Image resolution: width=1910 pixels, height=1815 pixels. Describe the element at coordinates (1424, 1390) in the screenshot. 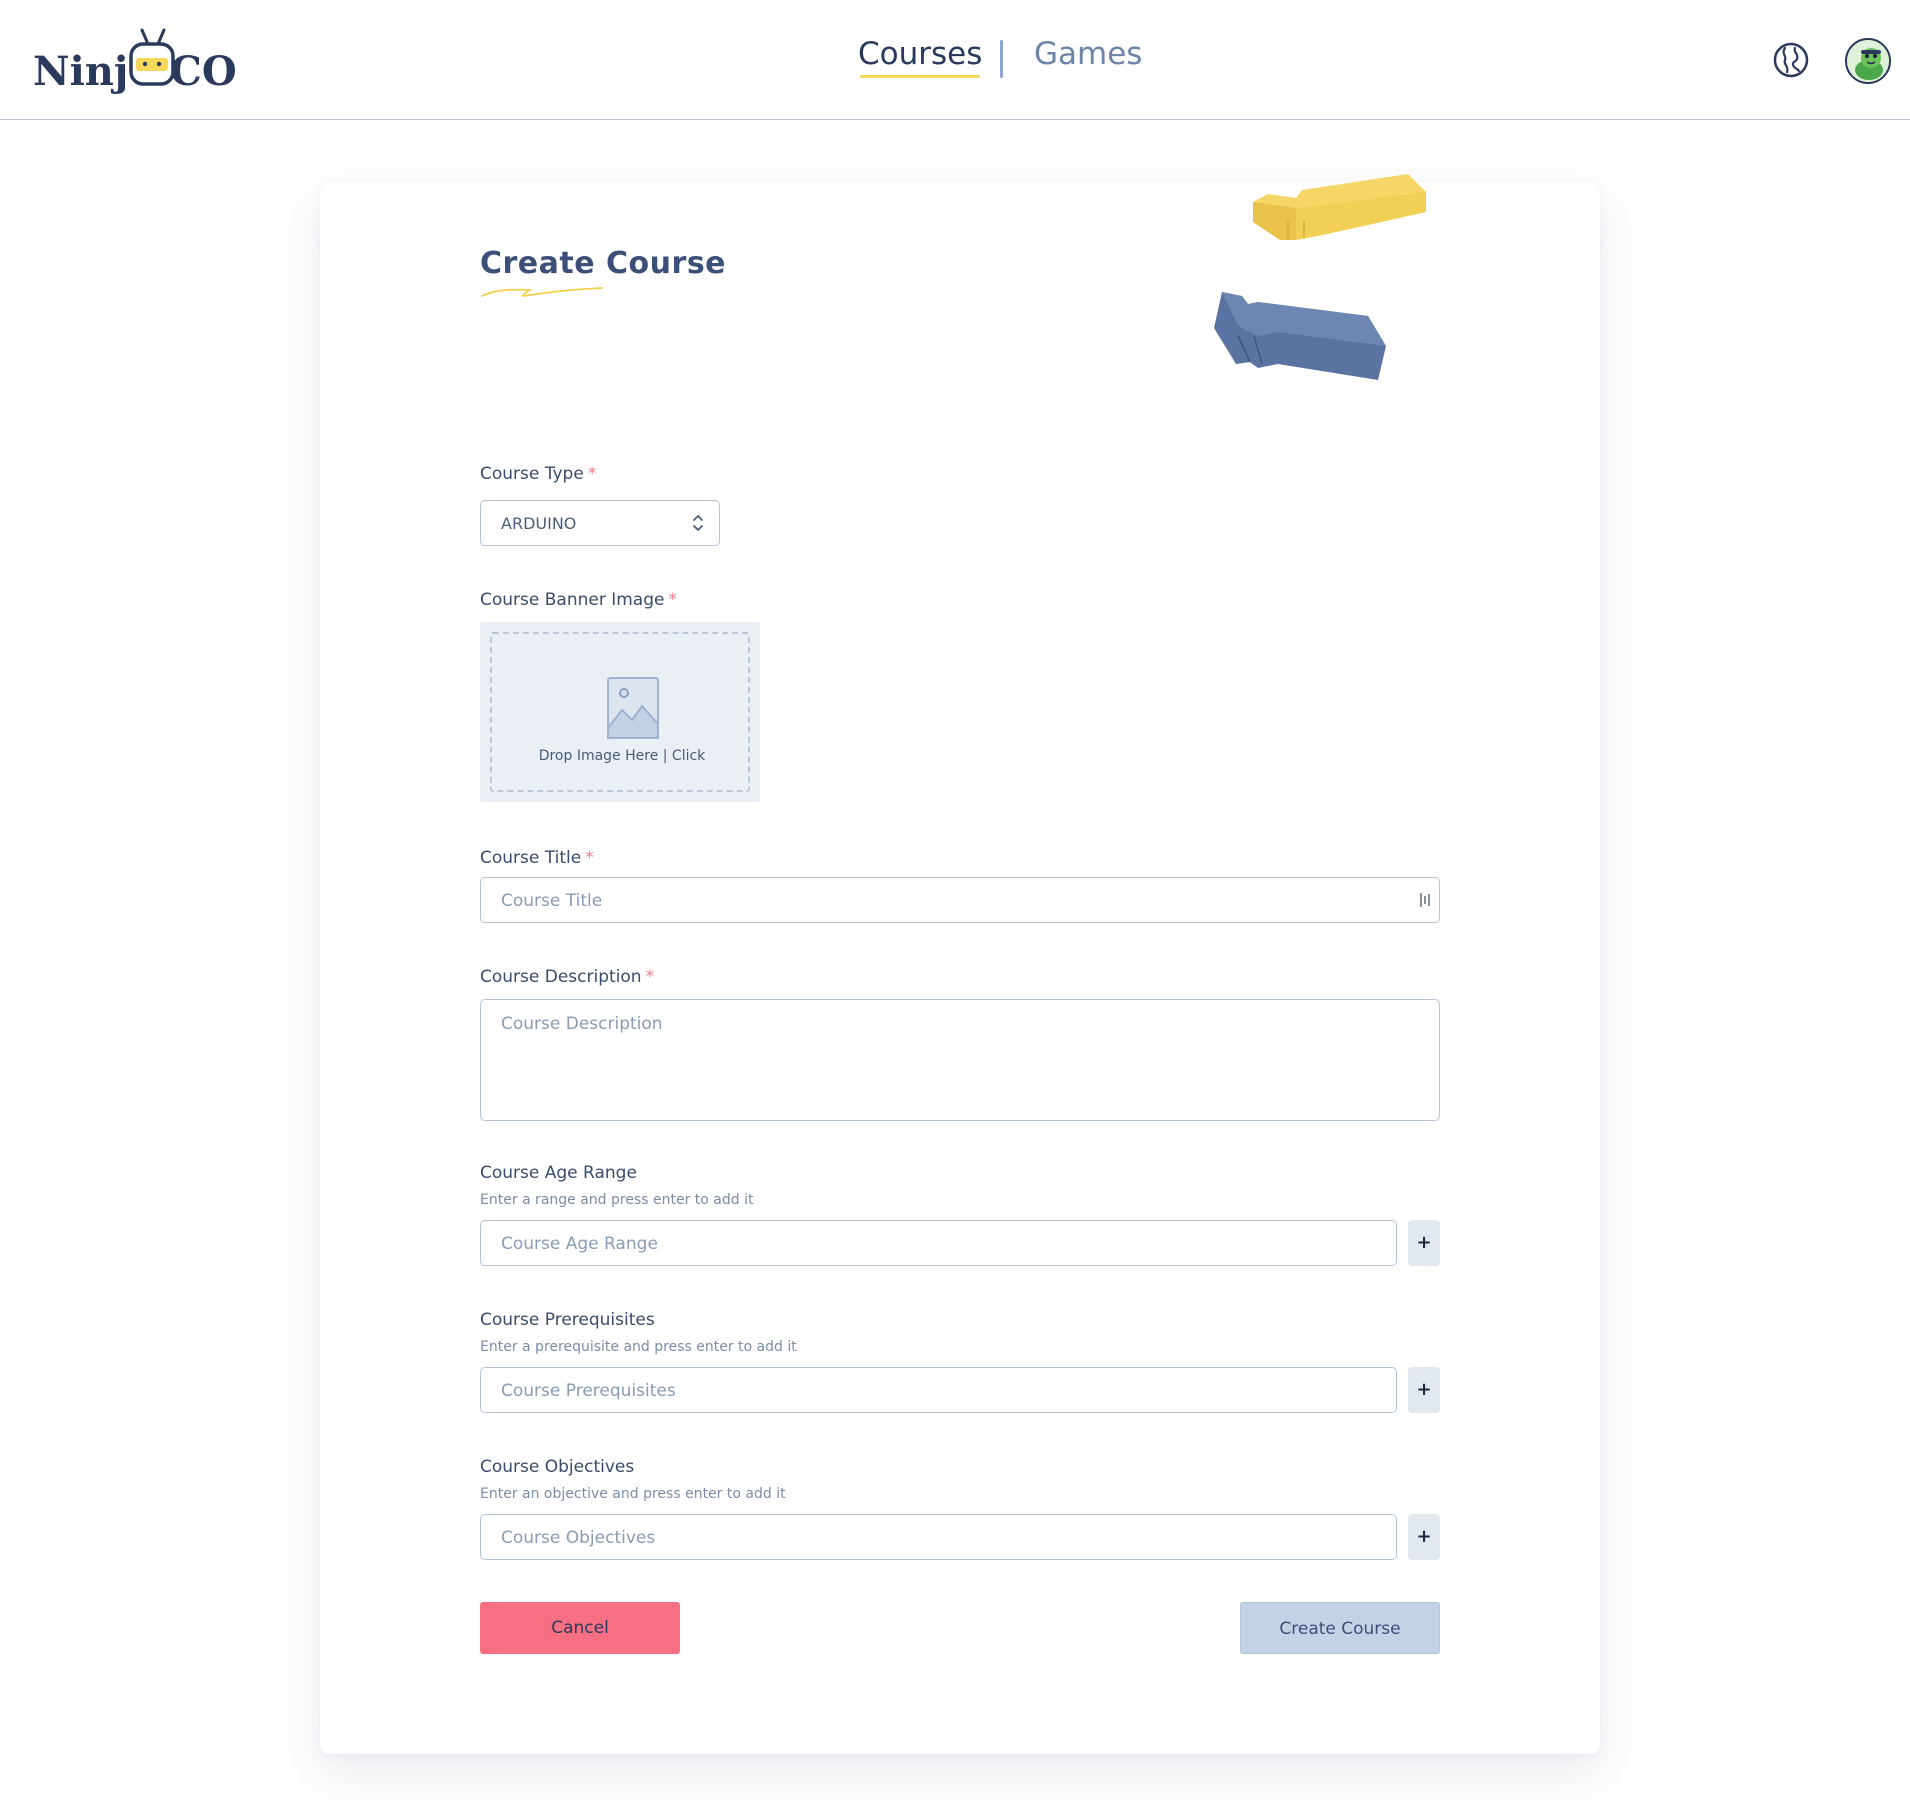

I see `add-prerequisite-button: +` at that location.